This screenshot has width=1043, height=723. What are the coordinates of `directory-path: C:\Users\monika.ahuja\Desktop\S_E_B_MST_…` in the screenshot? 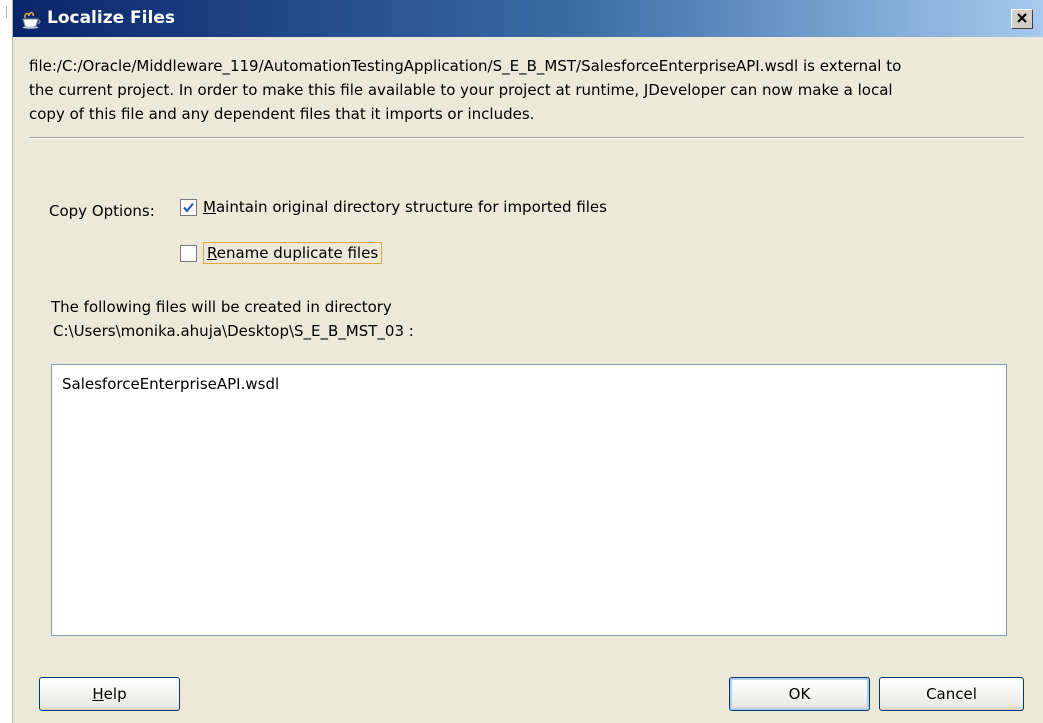 It's located at (233, 331).